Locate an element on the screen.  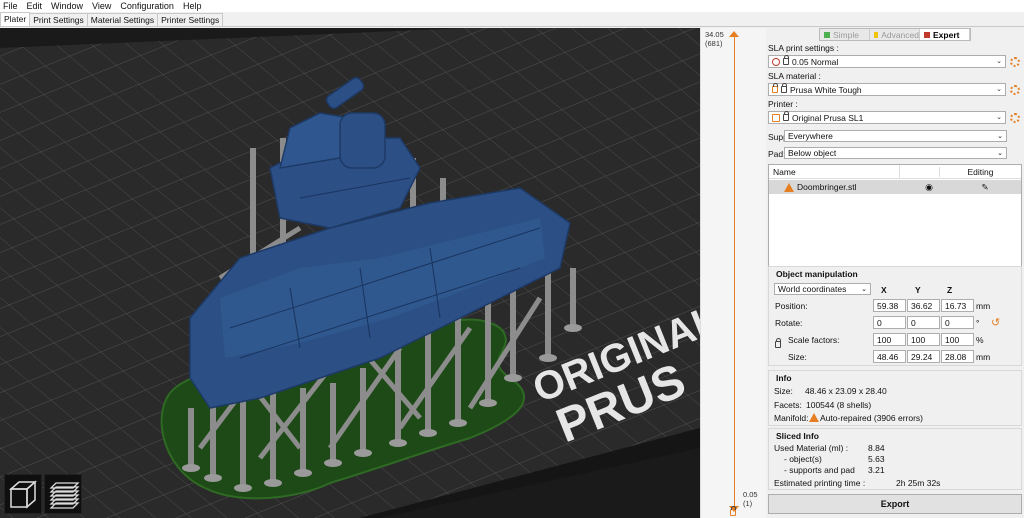
mode-advanced-swatch is located at coordinates (876, 34).